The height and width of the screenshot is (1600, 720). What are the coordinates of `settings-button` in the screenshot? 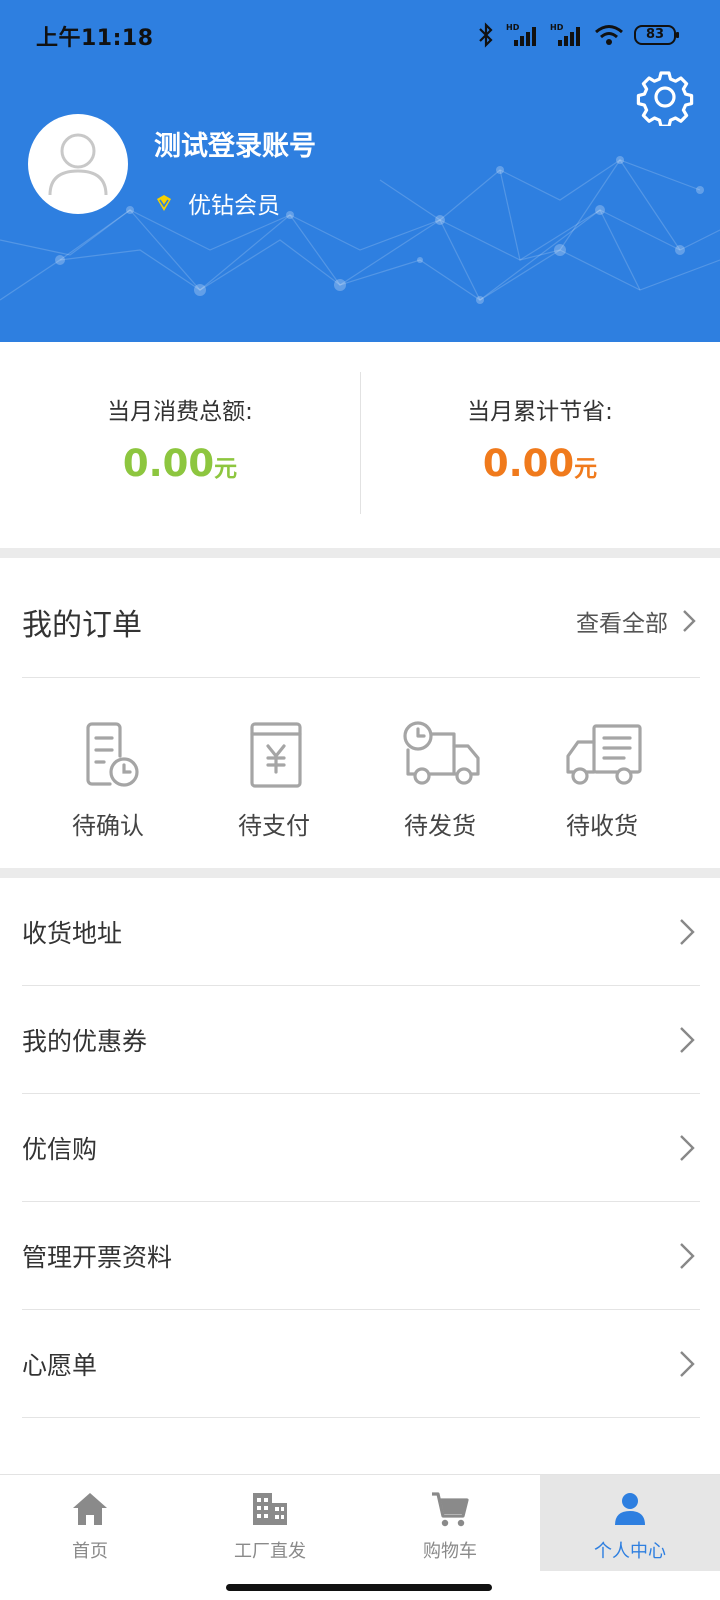 It's located at (665, 98).